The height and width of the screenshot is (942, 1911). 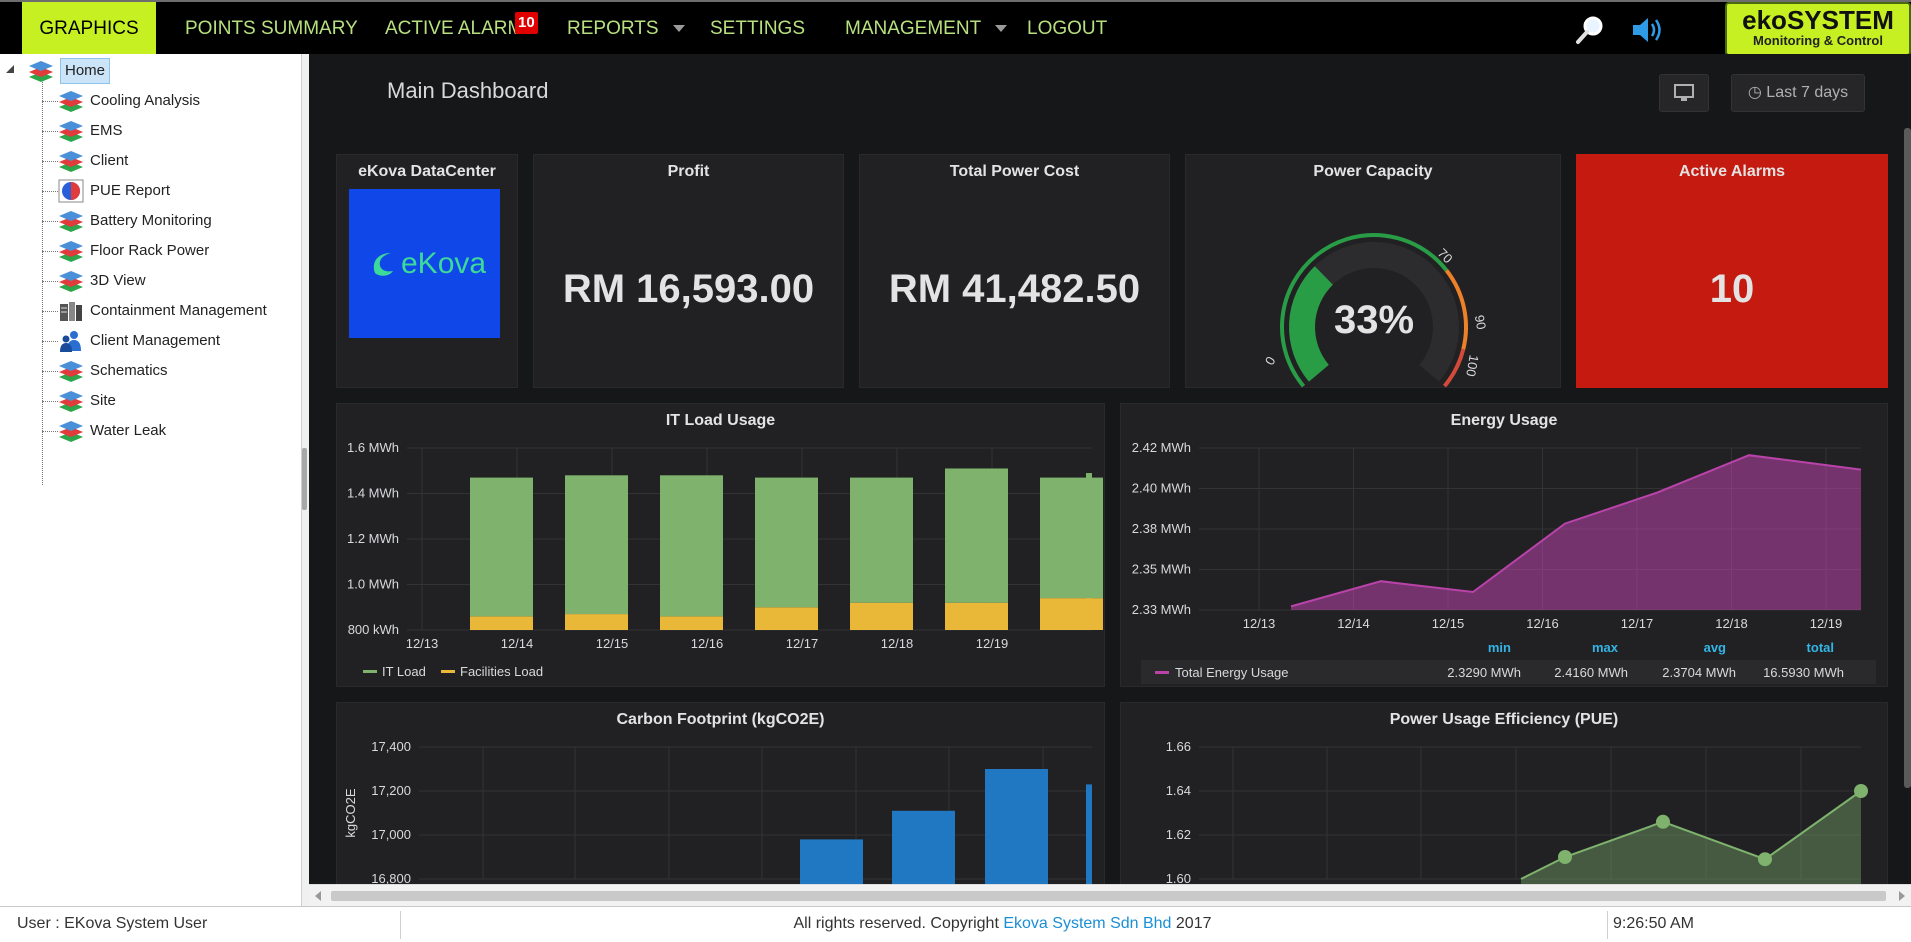 I want to click on power-capacity-gauge: 0 70 90 100 33%, so click(x=1375, y=310).